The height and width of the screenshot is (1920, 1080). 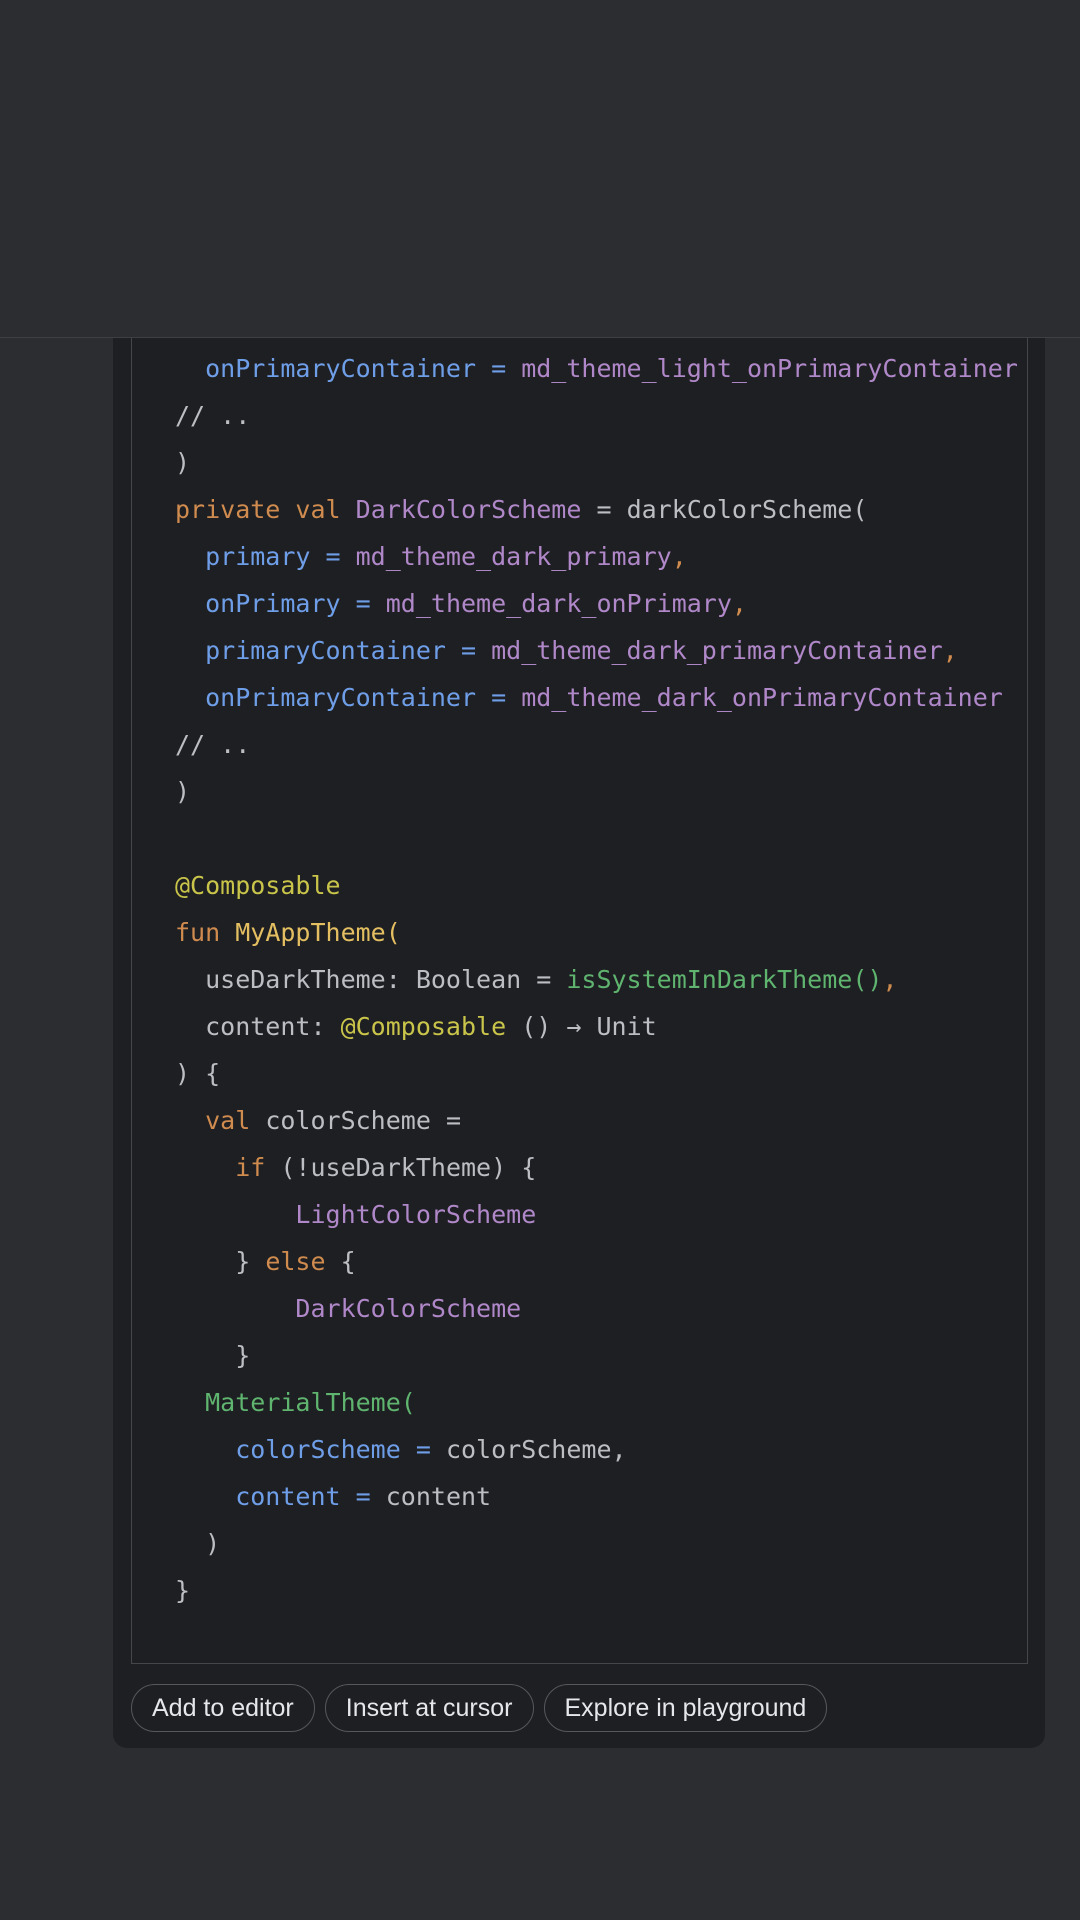 I want to click on code-line: } else {, so click(x=265, y=1262).